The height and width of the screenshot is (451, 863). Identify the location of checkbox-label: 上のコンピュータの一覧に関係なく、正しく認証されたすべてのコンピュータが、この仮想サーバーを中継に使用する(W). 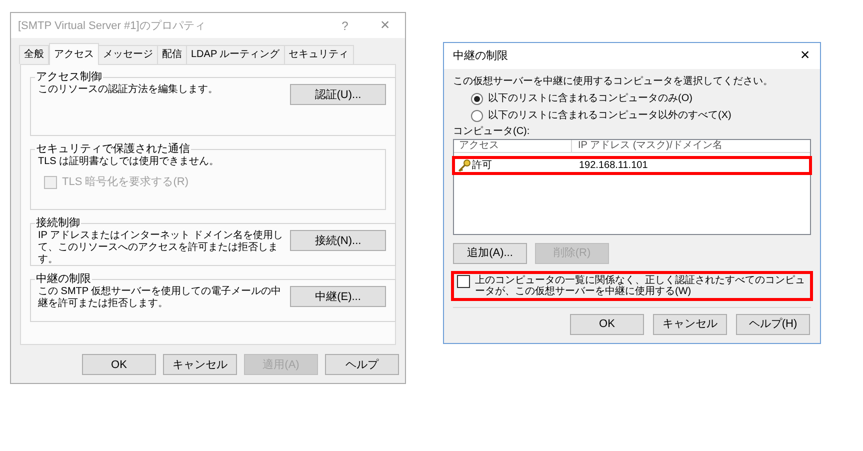
(640, 286).